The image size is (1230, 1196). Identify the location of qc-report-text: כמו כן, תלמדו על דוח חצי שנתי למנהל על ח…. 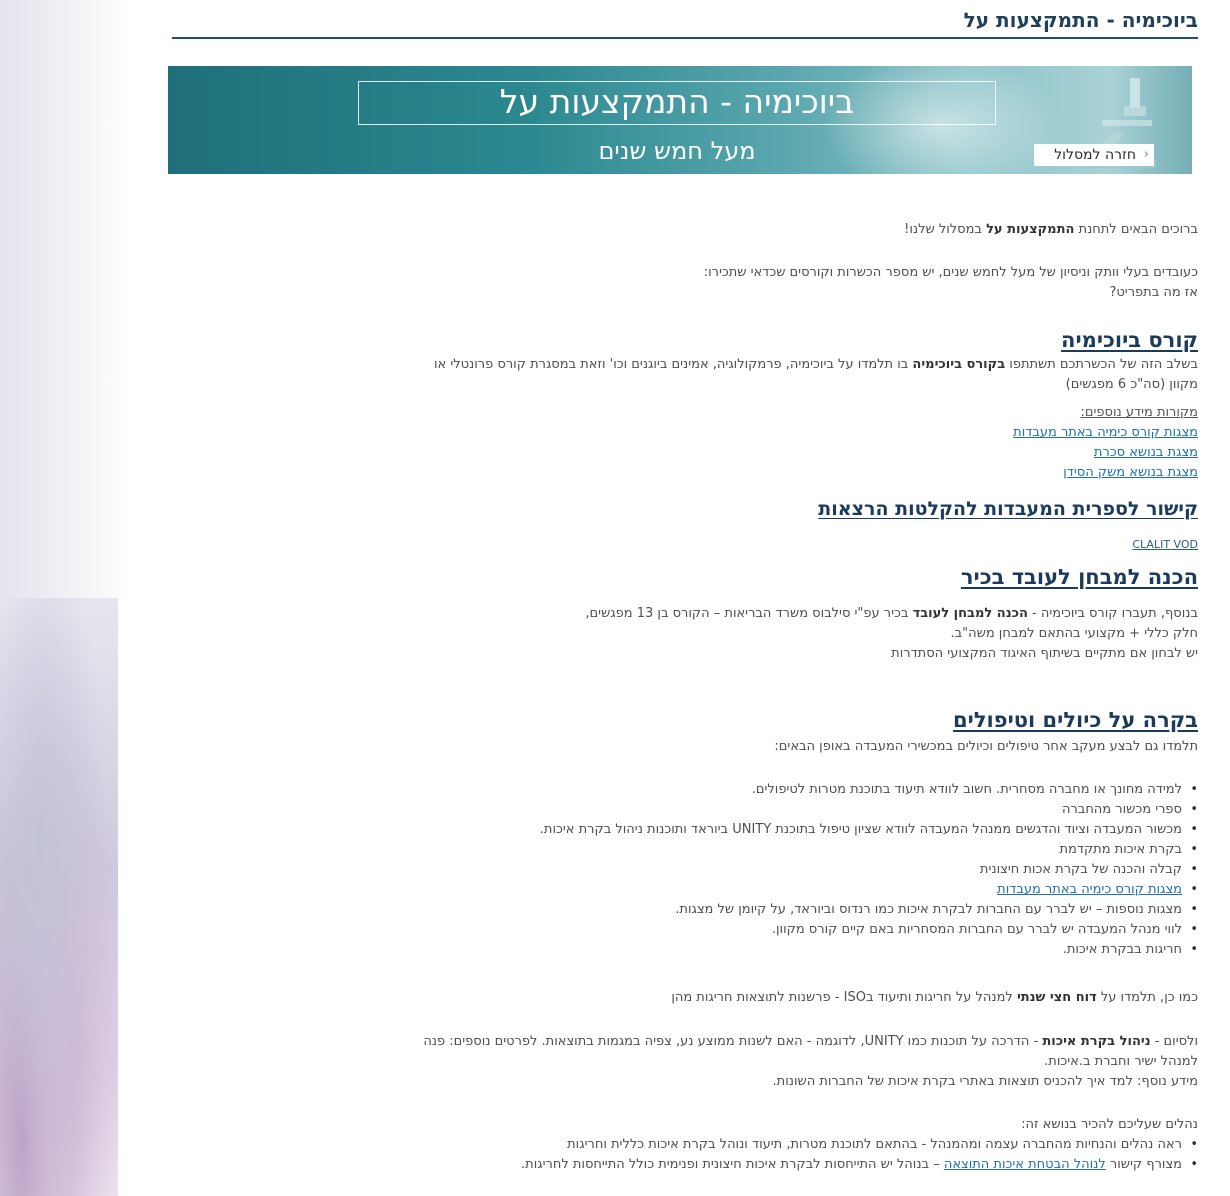
(934, 997).